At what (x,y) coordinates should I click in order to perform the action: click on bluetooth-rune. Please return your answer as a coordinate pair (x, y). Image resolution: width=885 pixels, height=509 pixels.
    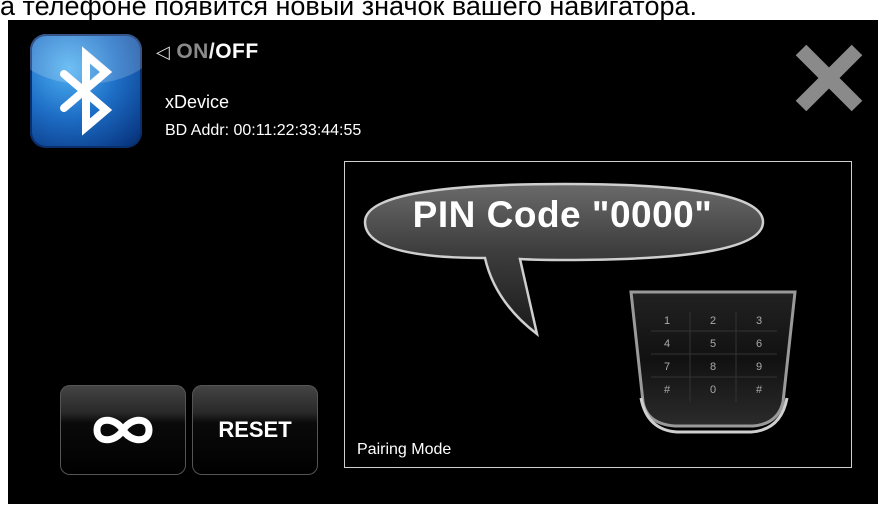
    Looking at the image, I should click on (86, 91).